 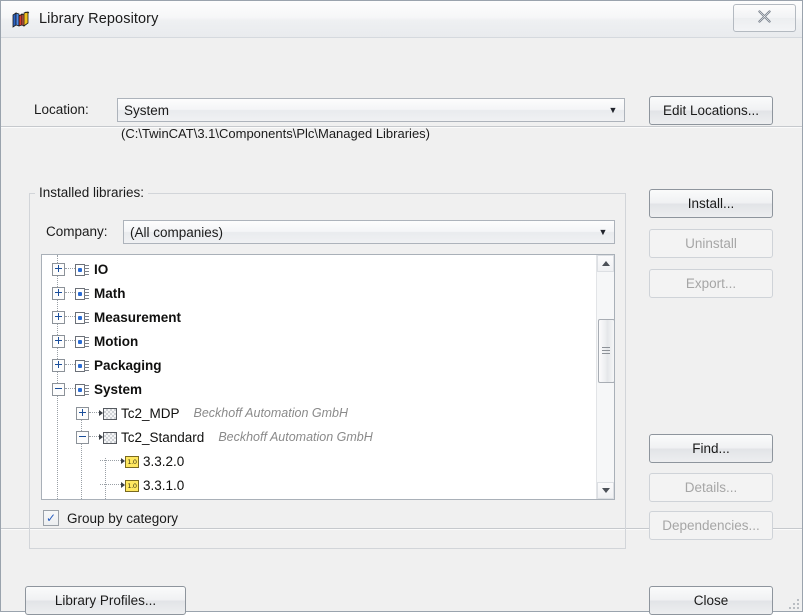 What do you see at coordinates (369, 232) in the screenshot?
I see `company-combo: (All companies) ▼` at bounding box center [369, 232].